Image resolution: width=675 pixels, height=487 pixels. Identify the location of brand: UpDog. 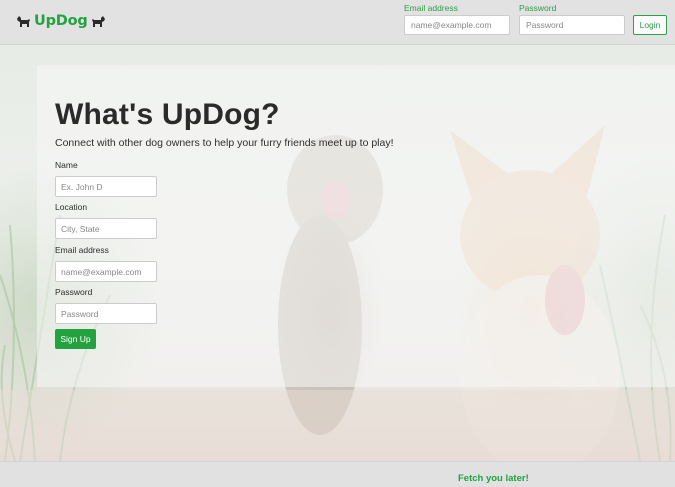
(61, 21).